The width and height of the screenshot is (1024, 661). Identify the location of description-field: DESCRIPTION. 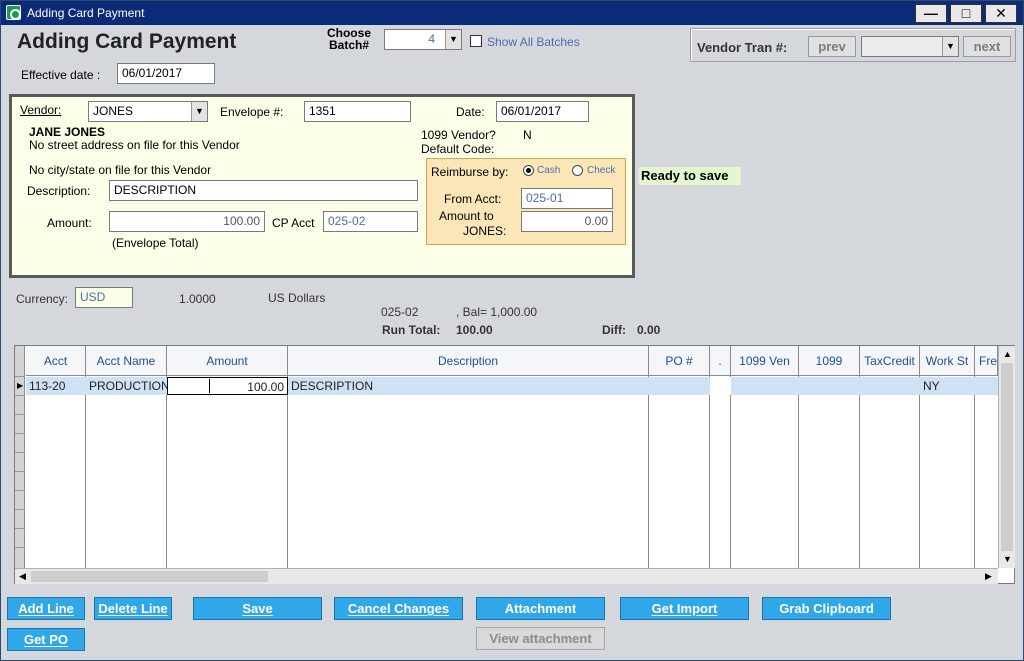
(263, 190).